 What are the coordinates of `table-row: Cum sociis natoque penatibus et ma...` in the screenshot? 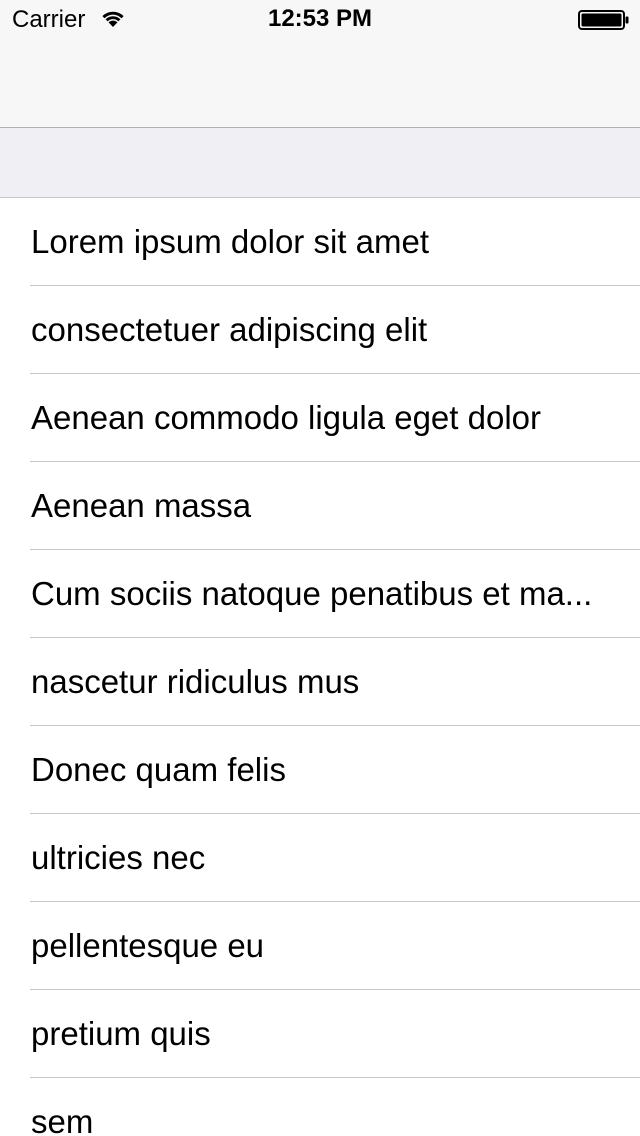 It's located at (320, 594).